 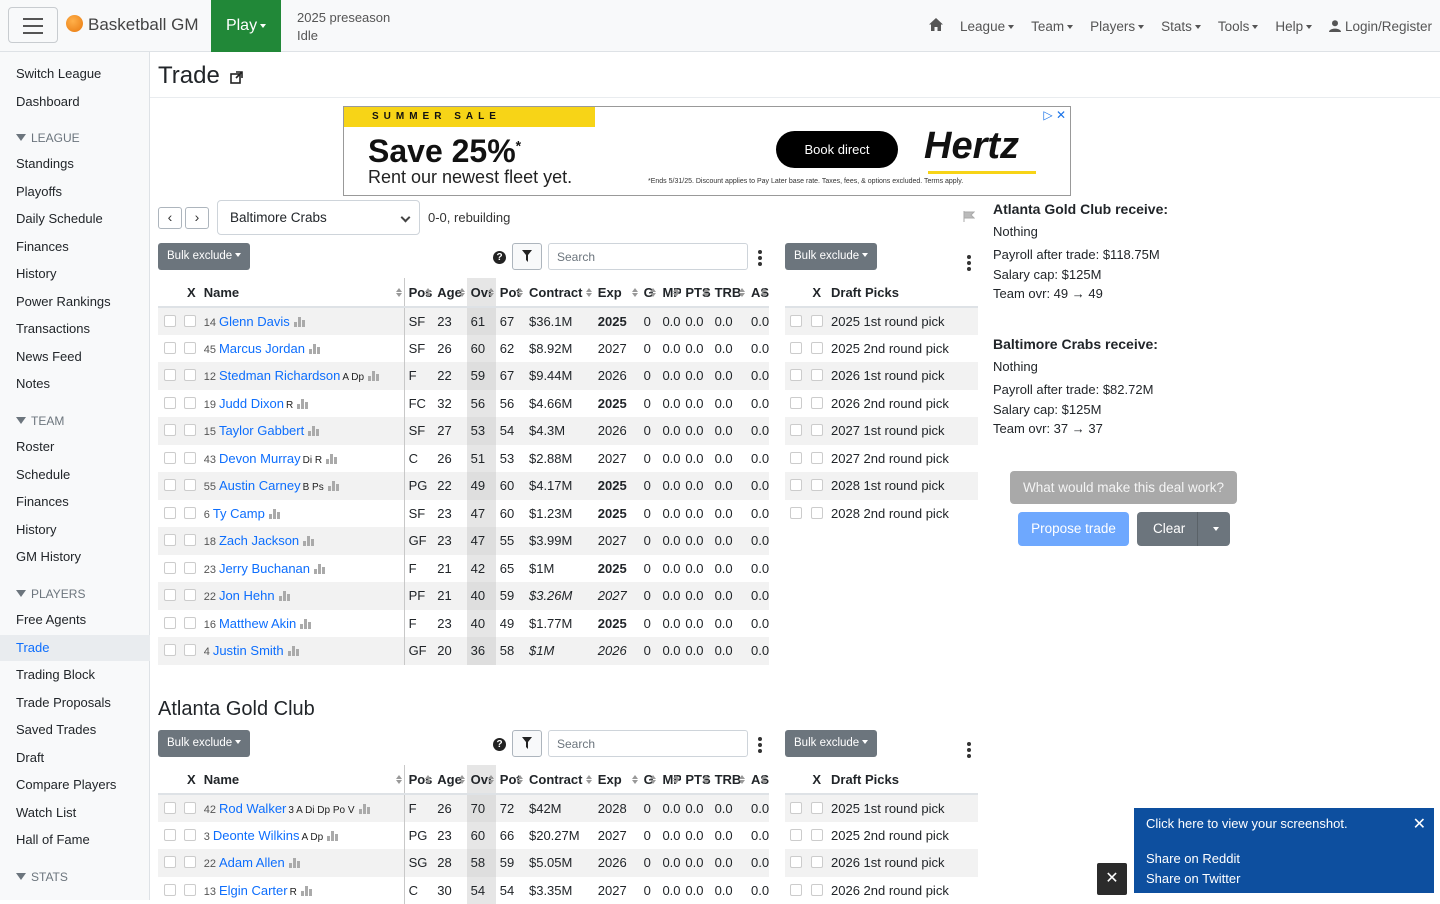 What do you see at coordinates (259, 540) in the screenshot?
I see `player-name-link: Zach Jackson` at bounding box center [259, 540].